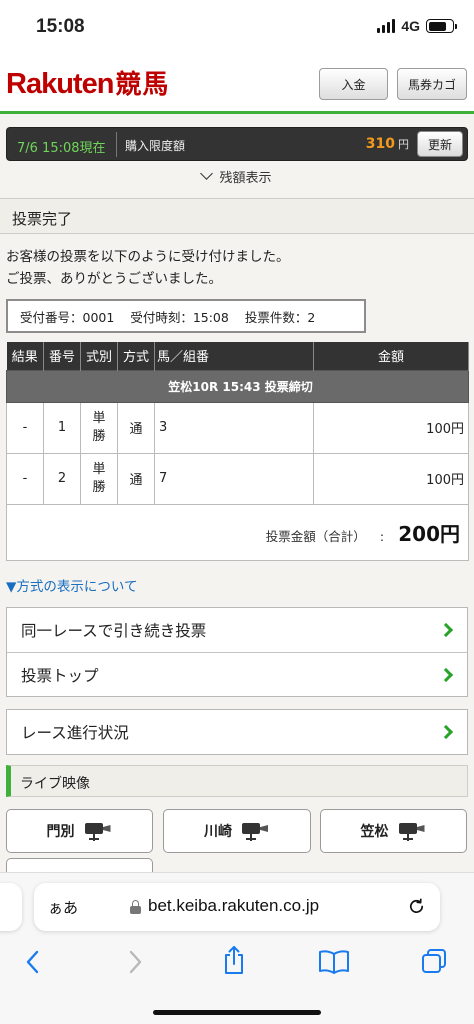 The image size is (474, 1024). I want to click on status-bar: 15:08 4G, so click(237, 28).